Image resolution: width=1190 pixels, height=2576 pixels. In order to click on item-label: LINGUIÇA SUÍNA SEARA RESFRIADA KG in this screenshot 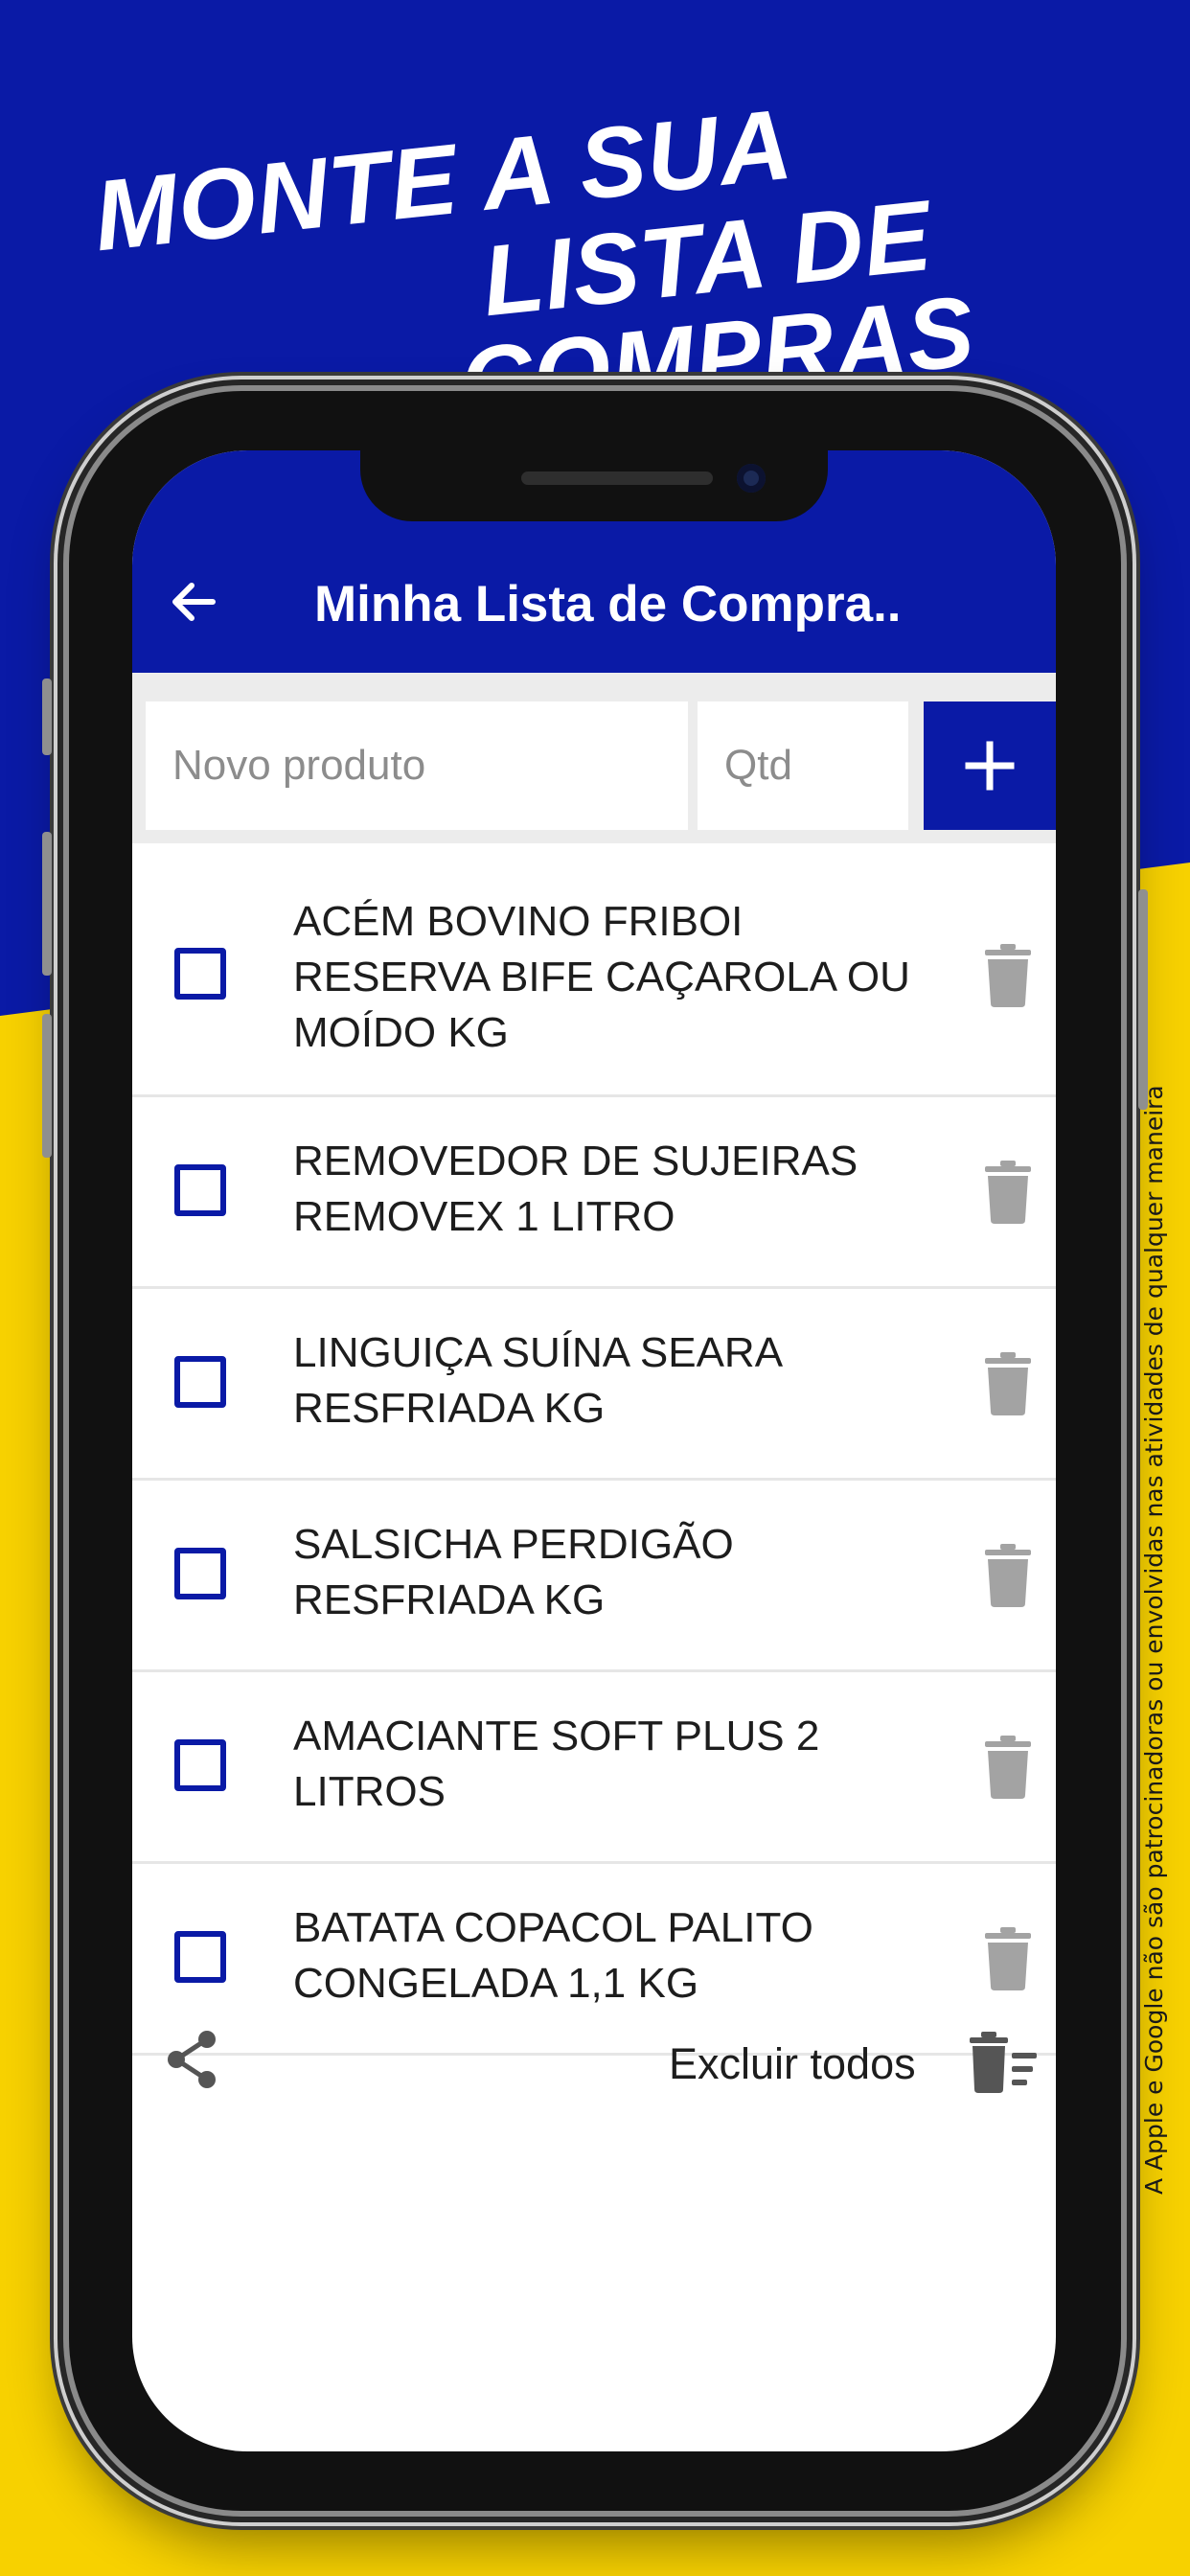, I will do `click(537, 1380)`.